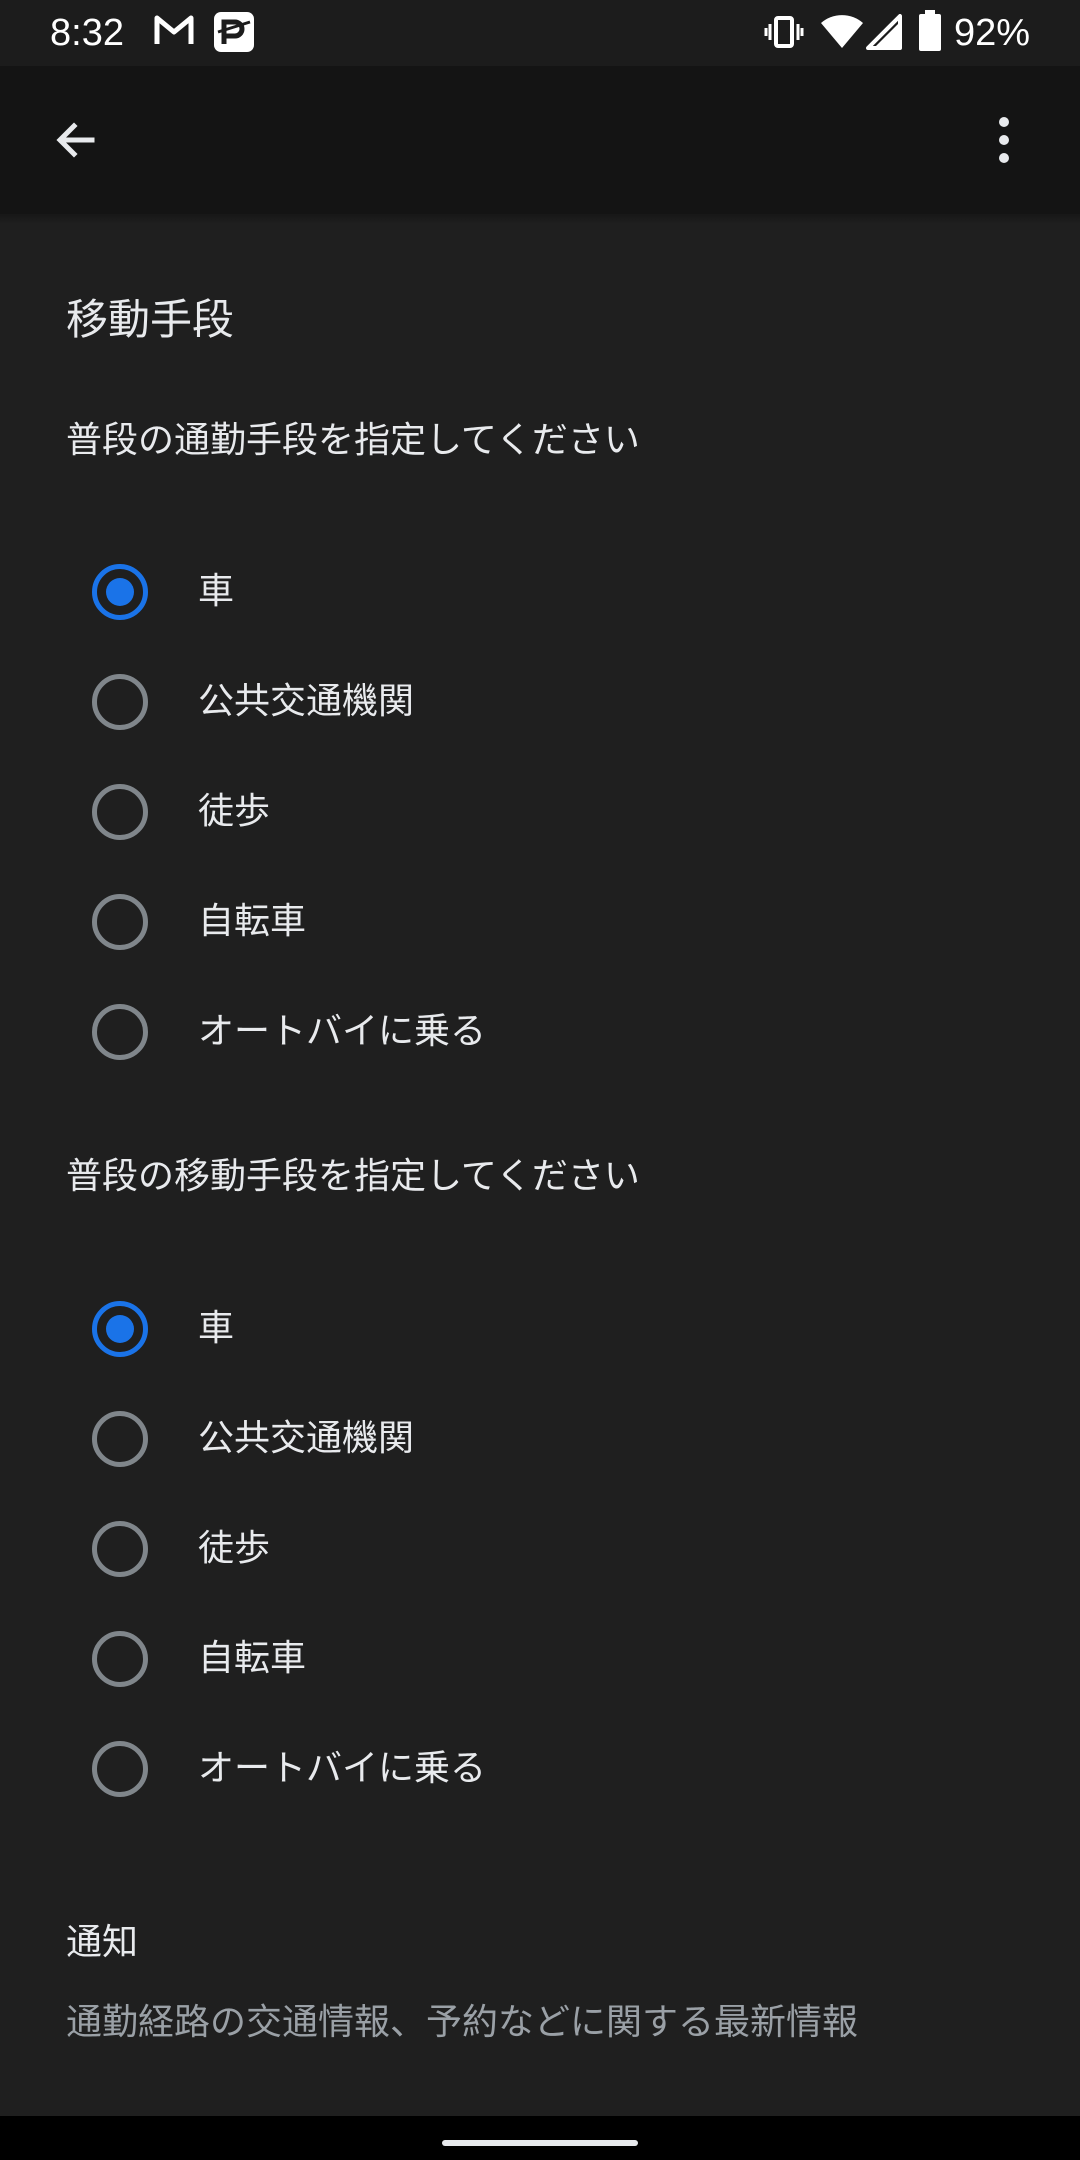 This screenshot has width=1080, height=2160. What do you see at coordinates (930, 33) in the screenshot?
I see `battery-icon` at bounding box center [930, 33].